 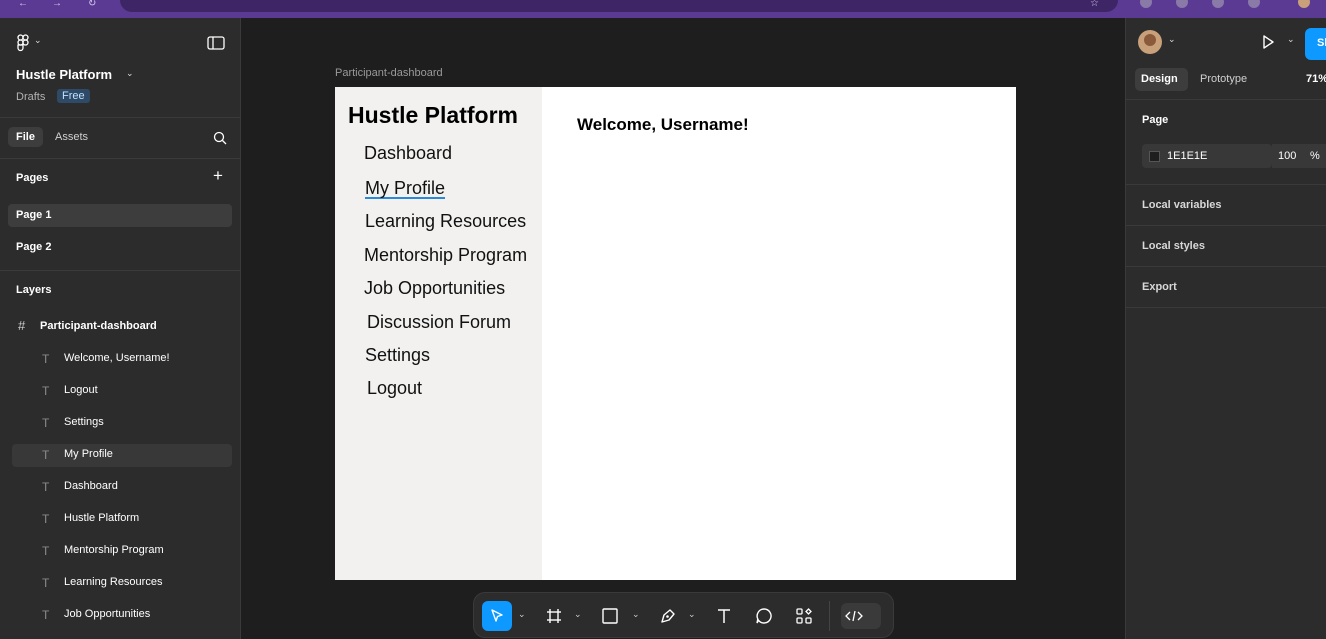 What do you see at coordinates (122, 391) in the screenshot?
I see `layer-item: T Logout` at bounding box center [122, 391].